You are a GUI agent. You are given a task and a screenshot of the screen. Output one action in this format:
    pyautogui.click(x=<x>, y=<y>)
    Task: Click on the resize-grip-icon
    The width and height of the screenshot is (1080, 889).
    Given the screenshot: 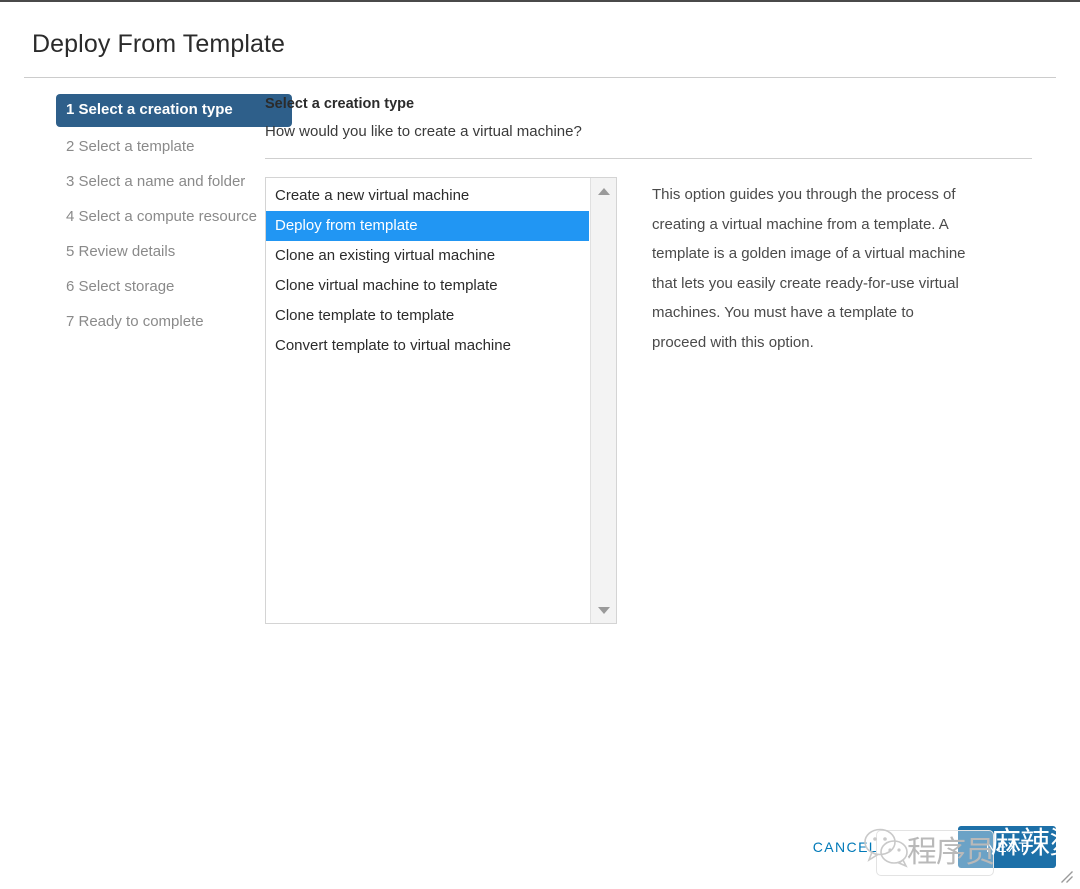 What is the action you would take?
    pyautogui.click(x=1067, y=877)
    